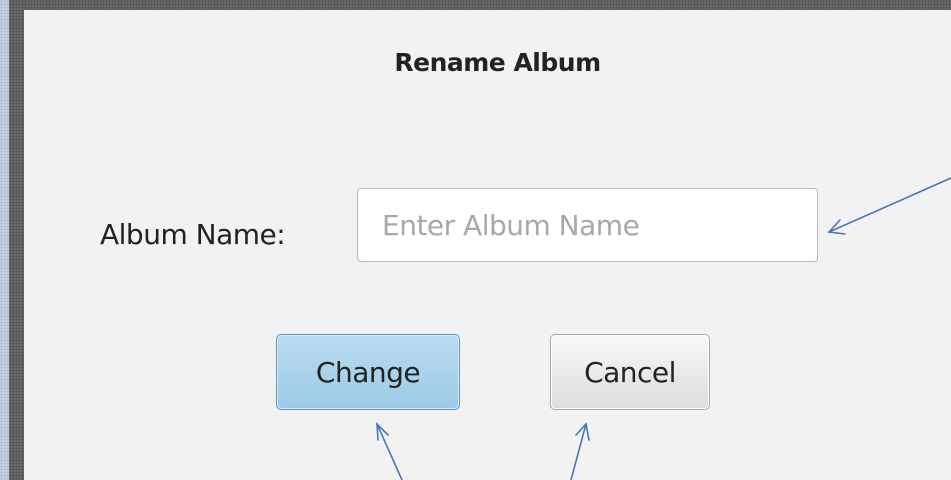 The width and height of the screenshot is (951, 480). I want to click on change-button-label: Change, so click(368, 372).